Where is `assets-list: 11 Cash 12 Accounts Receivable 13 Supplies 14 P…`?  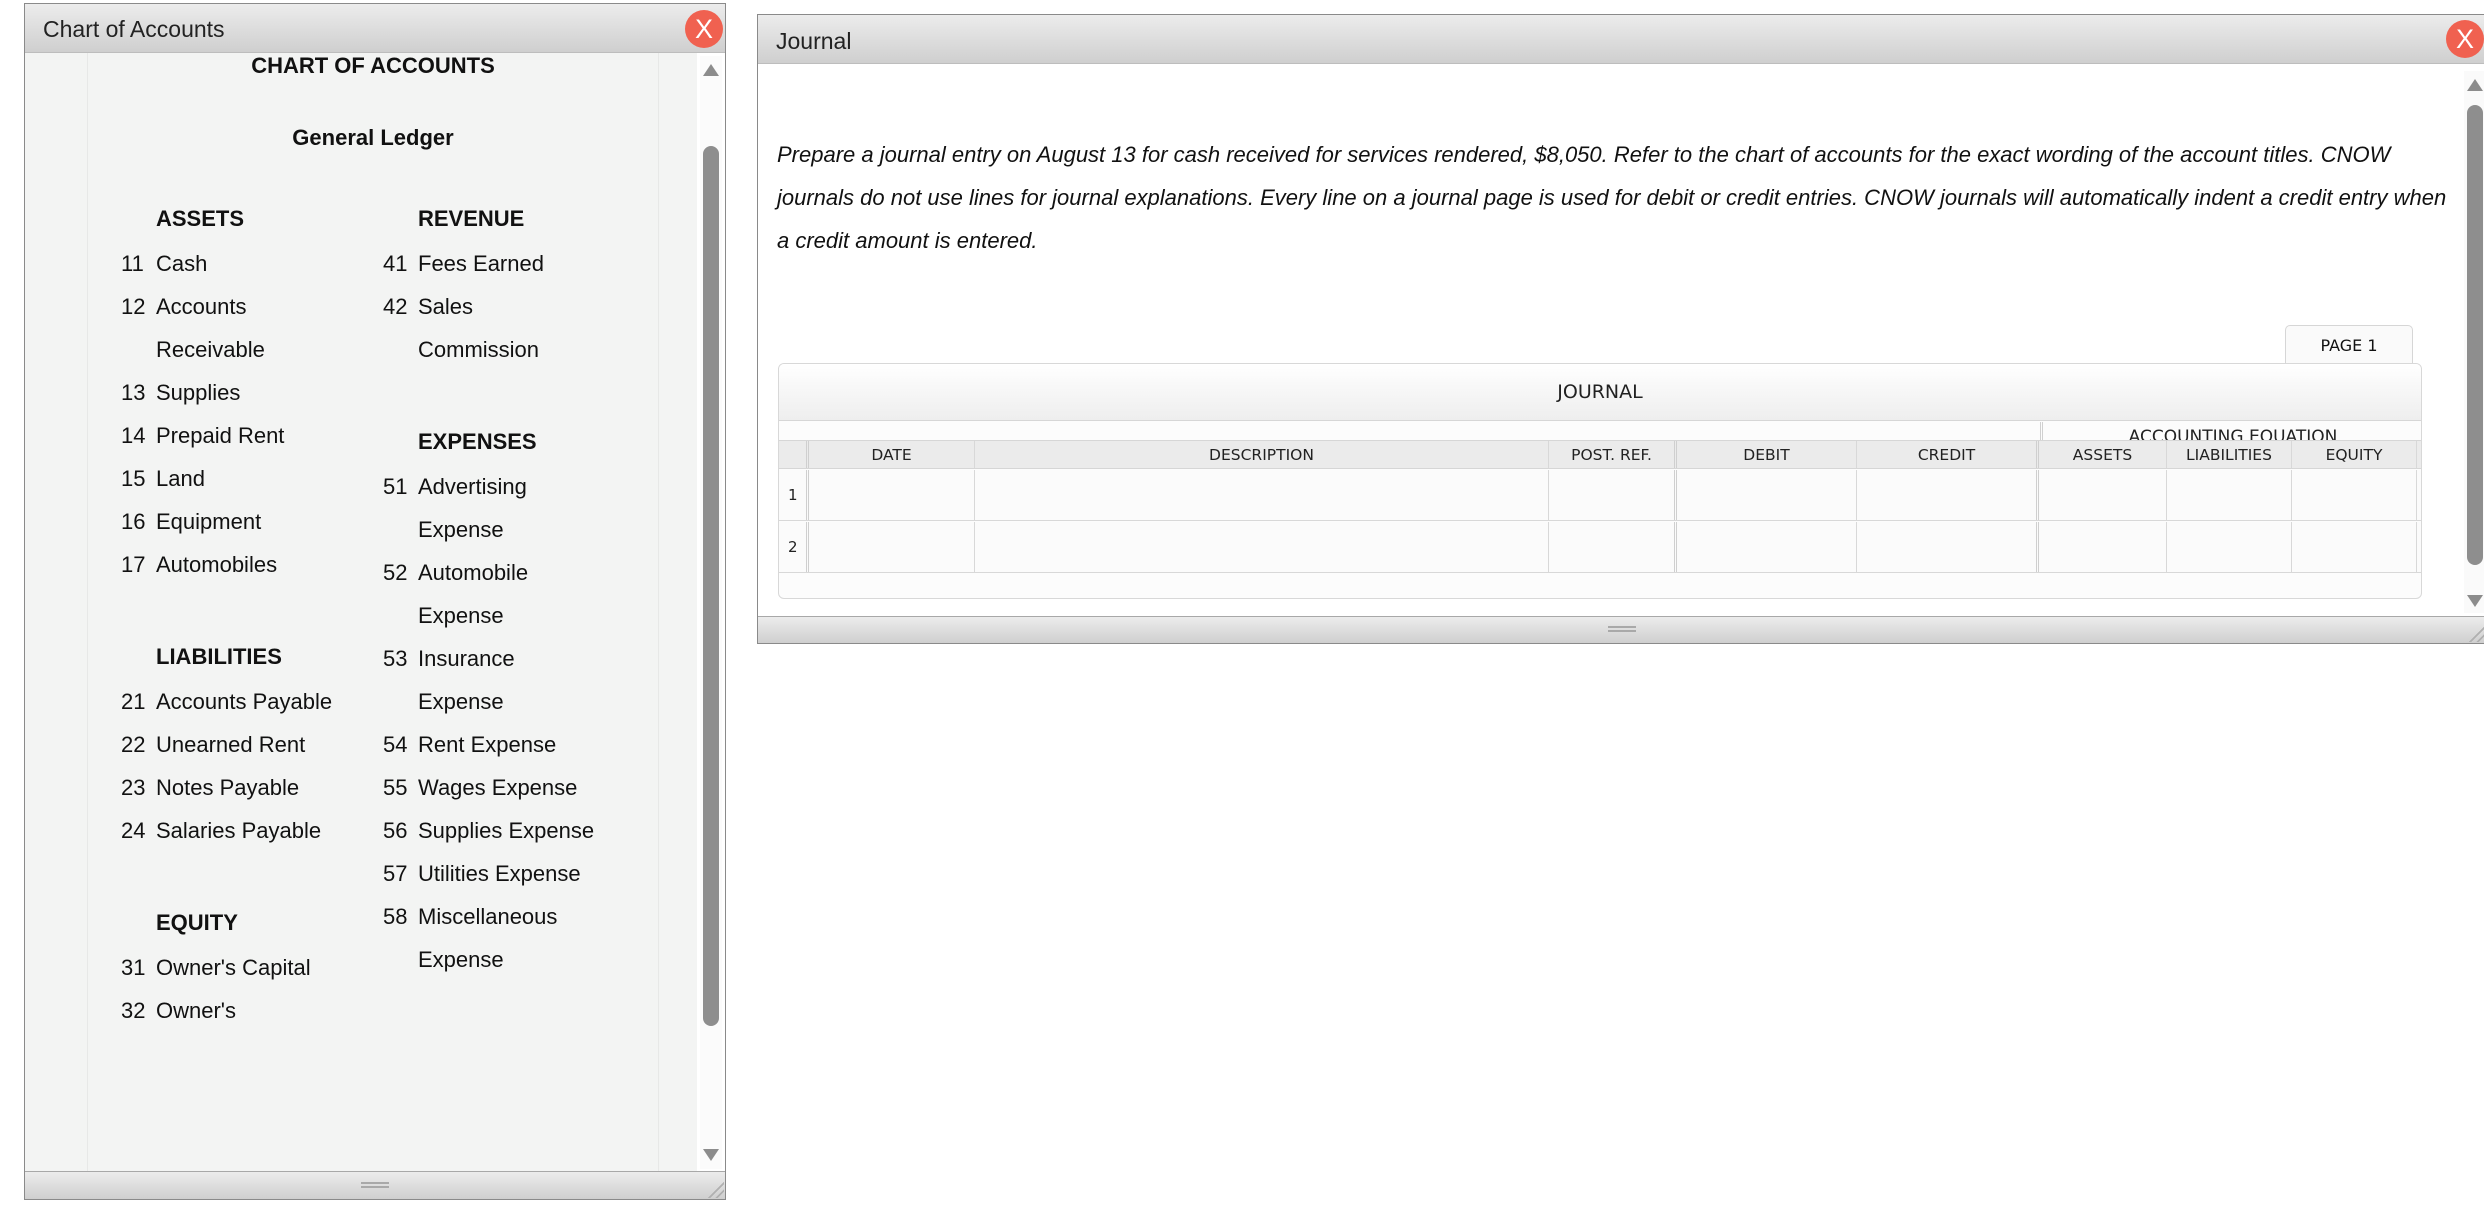 assets-list: 11 Cash 12 Accounts Receivable 13 Supplies 14 P… is located at coordinates (246, 414).